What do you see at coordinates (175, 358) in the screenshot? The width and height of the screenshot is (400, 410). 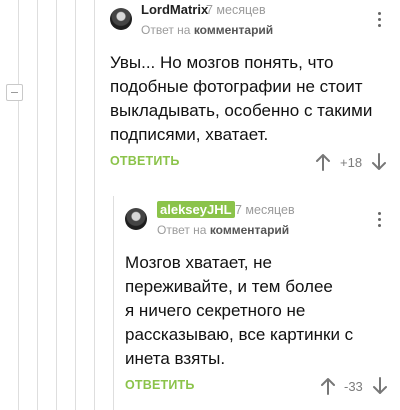 I see `comment-text-line: инета взяты.` at bounding box center [175, 358].